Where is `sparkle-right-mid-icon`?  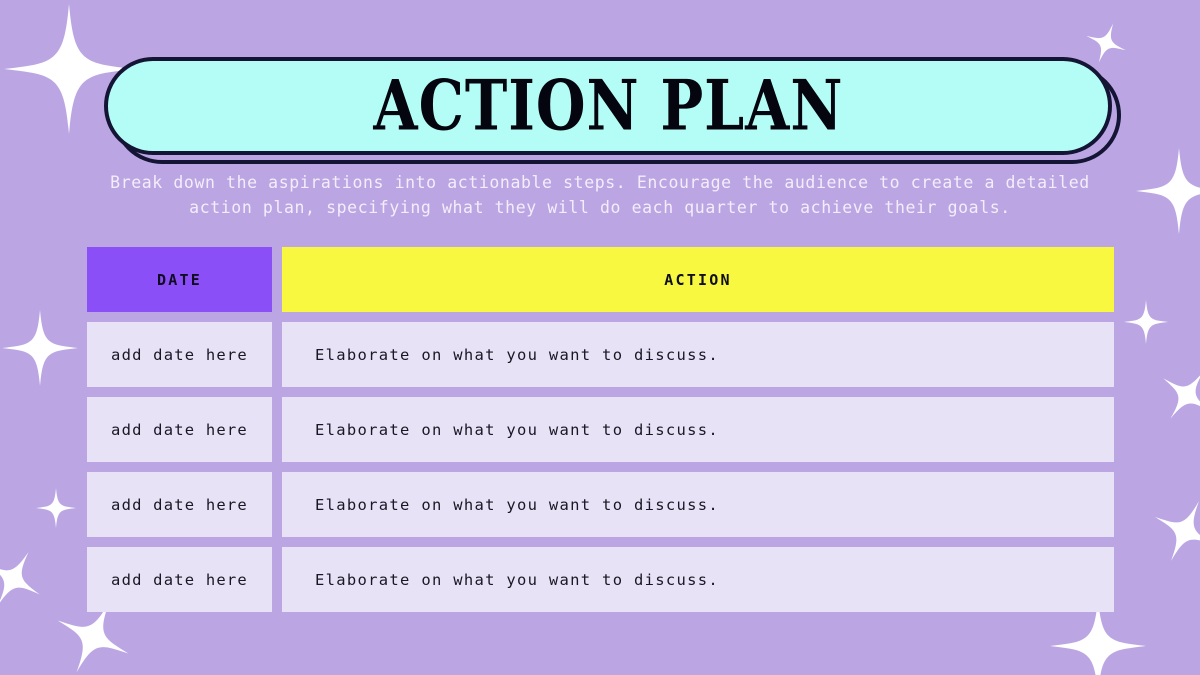
sparkle-right-mid-icon is located at coordinates (1173, 395).